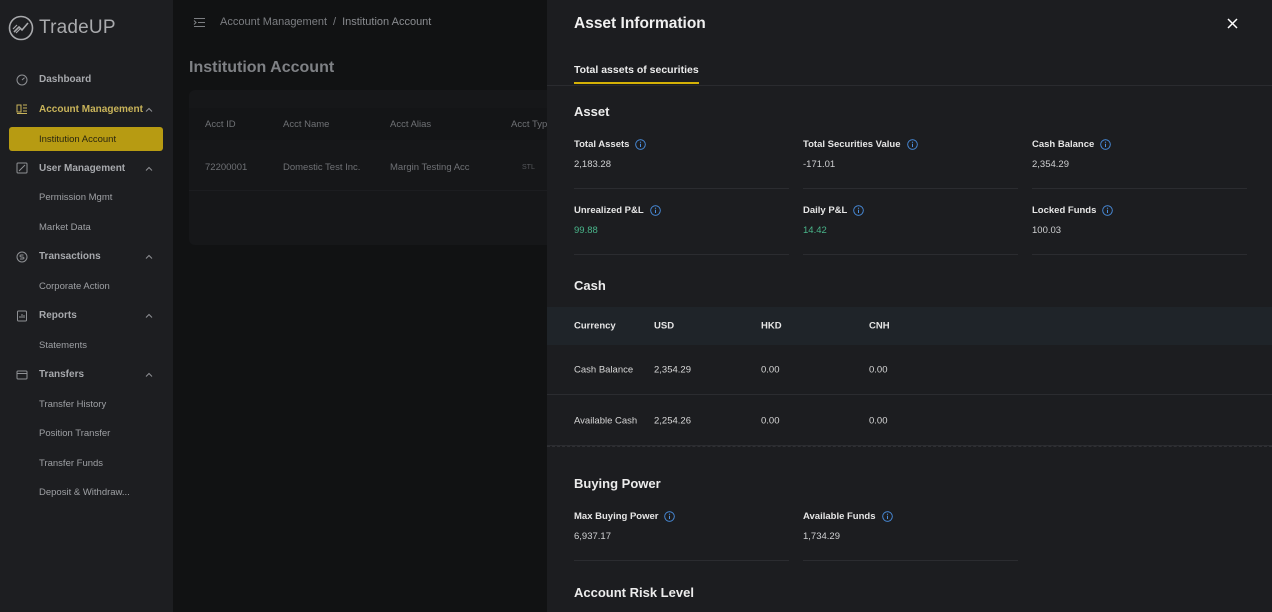  Describe the element at coordinates (86, 375) in the screenshot. I see `sidebar-item-transfers: Transfers` at that location.